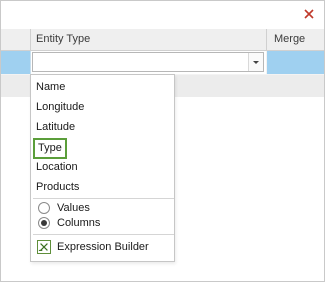 The image size is (325, 282). Describe the element at coordinates (16, 62) in the screenshot. I see `row-selector` at that location.